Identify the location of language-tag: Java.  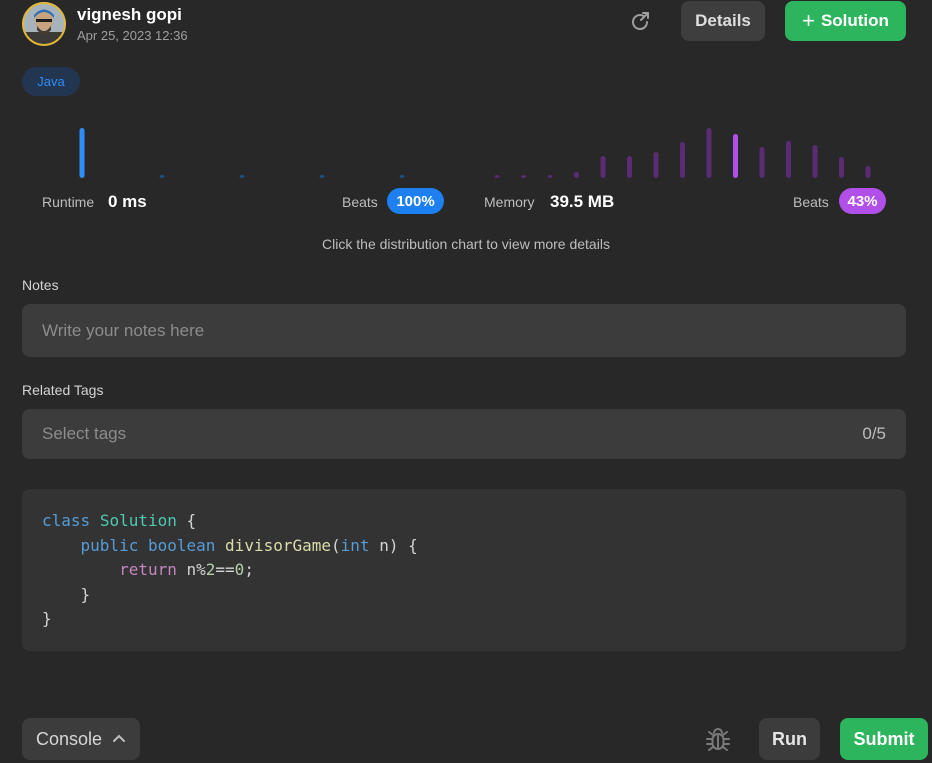
(51, 81).